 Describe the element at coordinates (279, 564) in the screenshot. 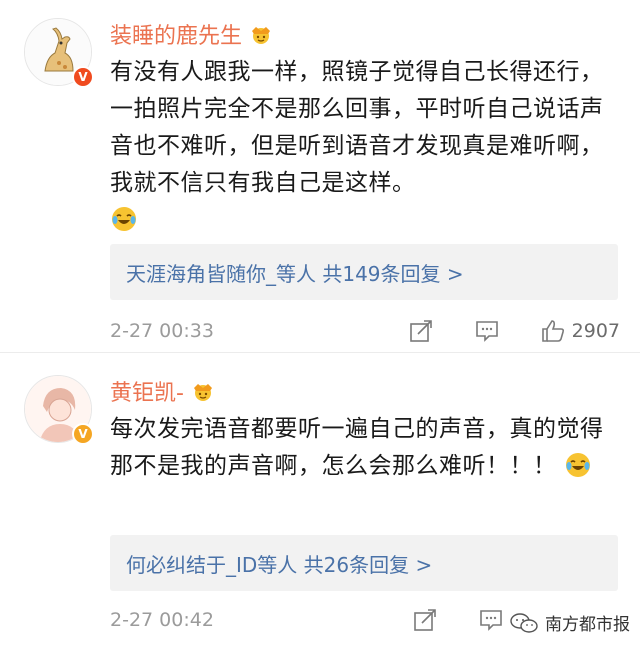

I see `reply-summary-text: 何必纠结于_ID等人 共26条回复 >` at that location.